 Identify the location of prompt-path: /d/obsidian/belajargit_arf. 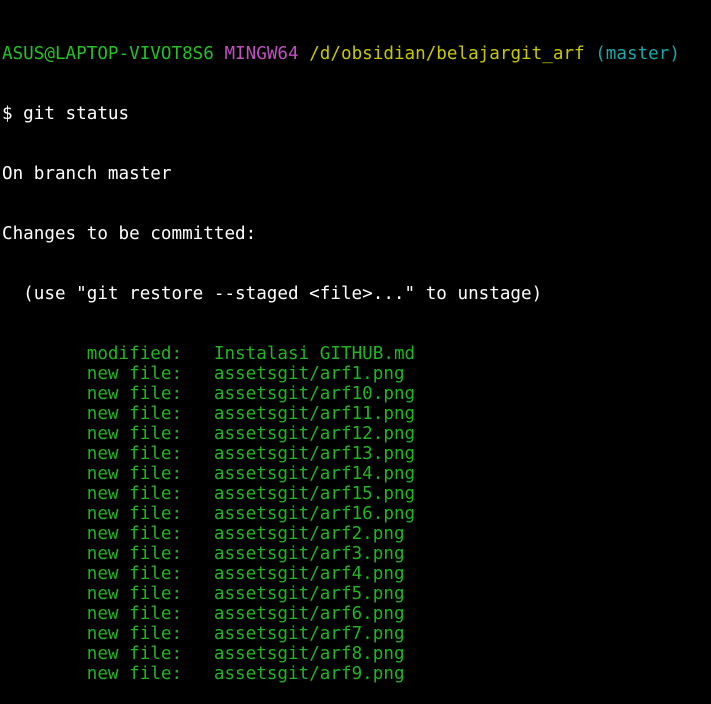
(447, 54).